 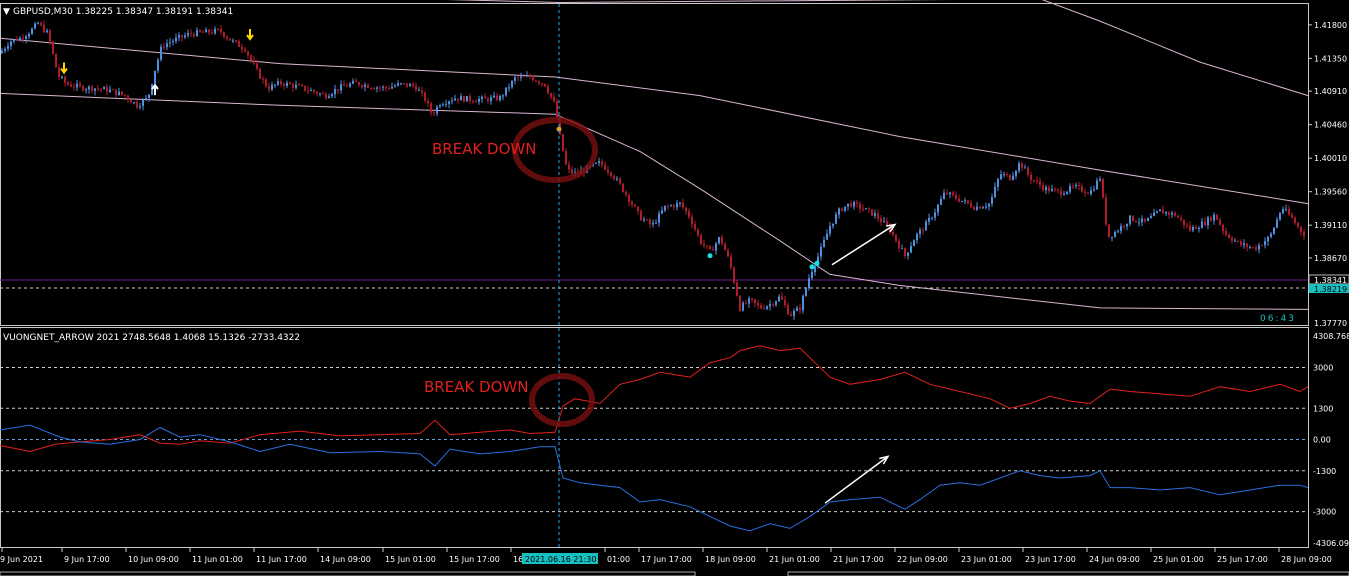 I want to click on y-tick-label: 1.38670, so click(x=1330, y=258).